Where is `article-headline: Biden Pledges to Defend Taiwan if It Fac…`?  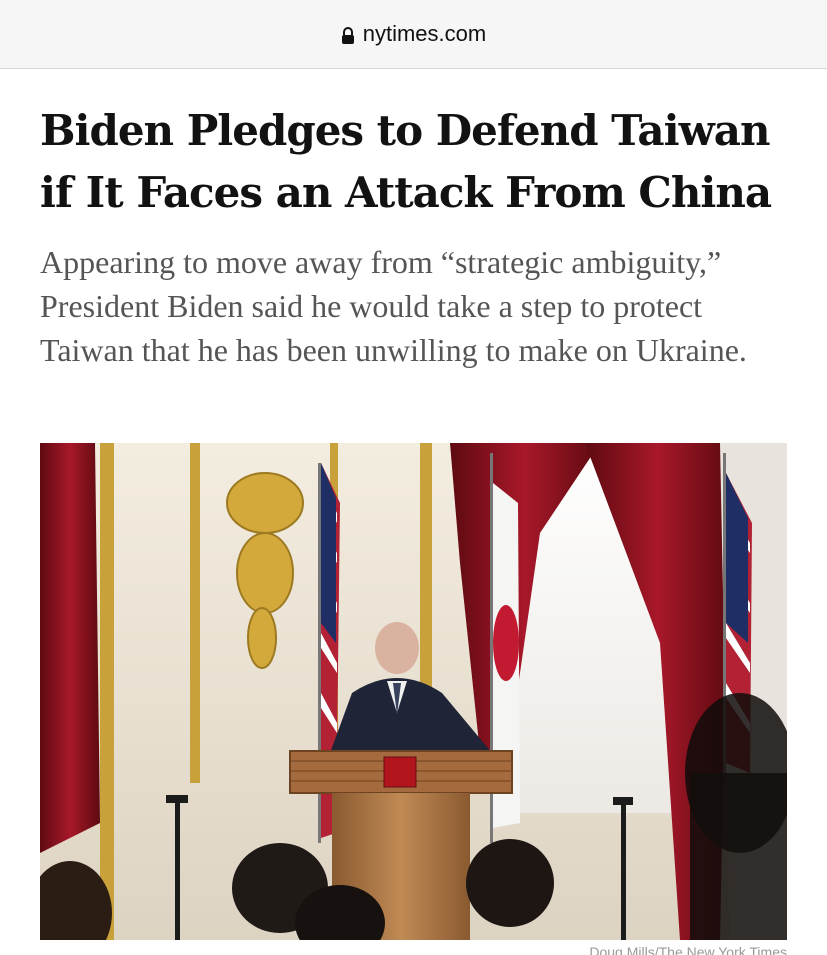
article-headline: Biden Pledges to Defend Taiwan if It Fac… is located at coordinates (420, 162).